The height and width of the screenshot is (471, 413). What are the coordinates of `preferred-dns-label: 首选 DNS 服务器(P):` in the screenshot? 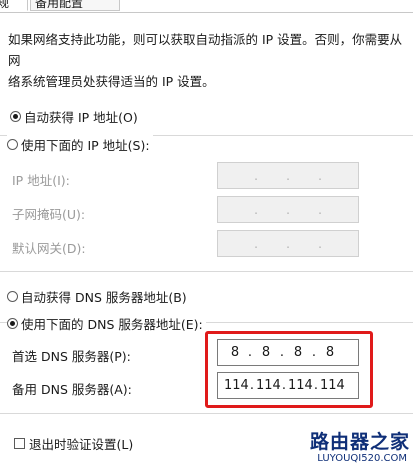 It's located at (71, 356).